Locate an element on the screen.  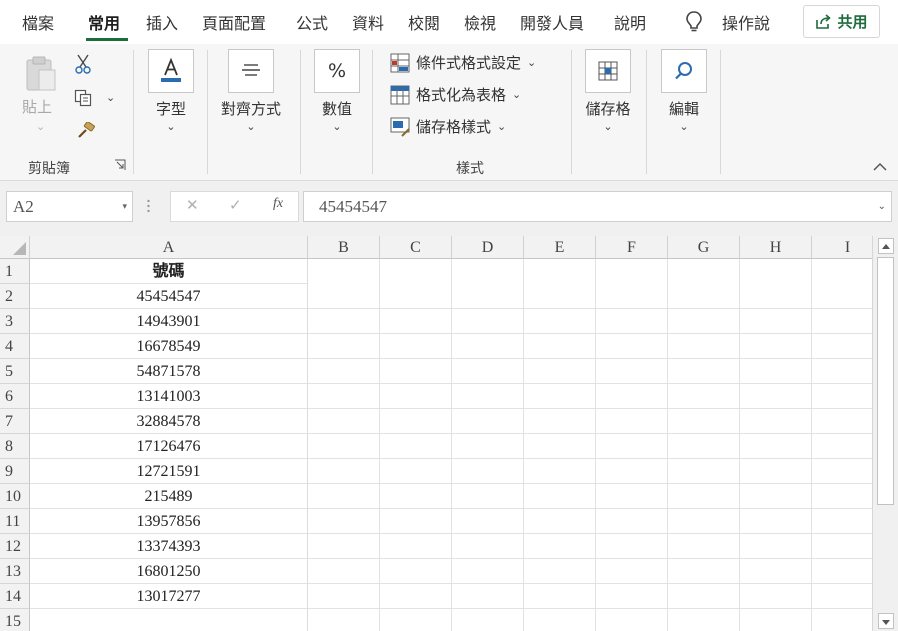
column-header-i: I is located at coordinates (842, 247).